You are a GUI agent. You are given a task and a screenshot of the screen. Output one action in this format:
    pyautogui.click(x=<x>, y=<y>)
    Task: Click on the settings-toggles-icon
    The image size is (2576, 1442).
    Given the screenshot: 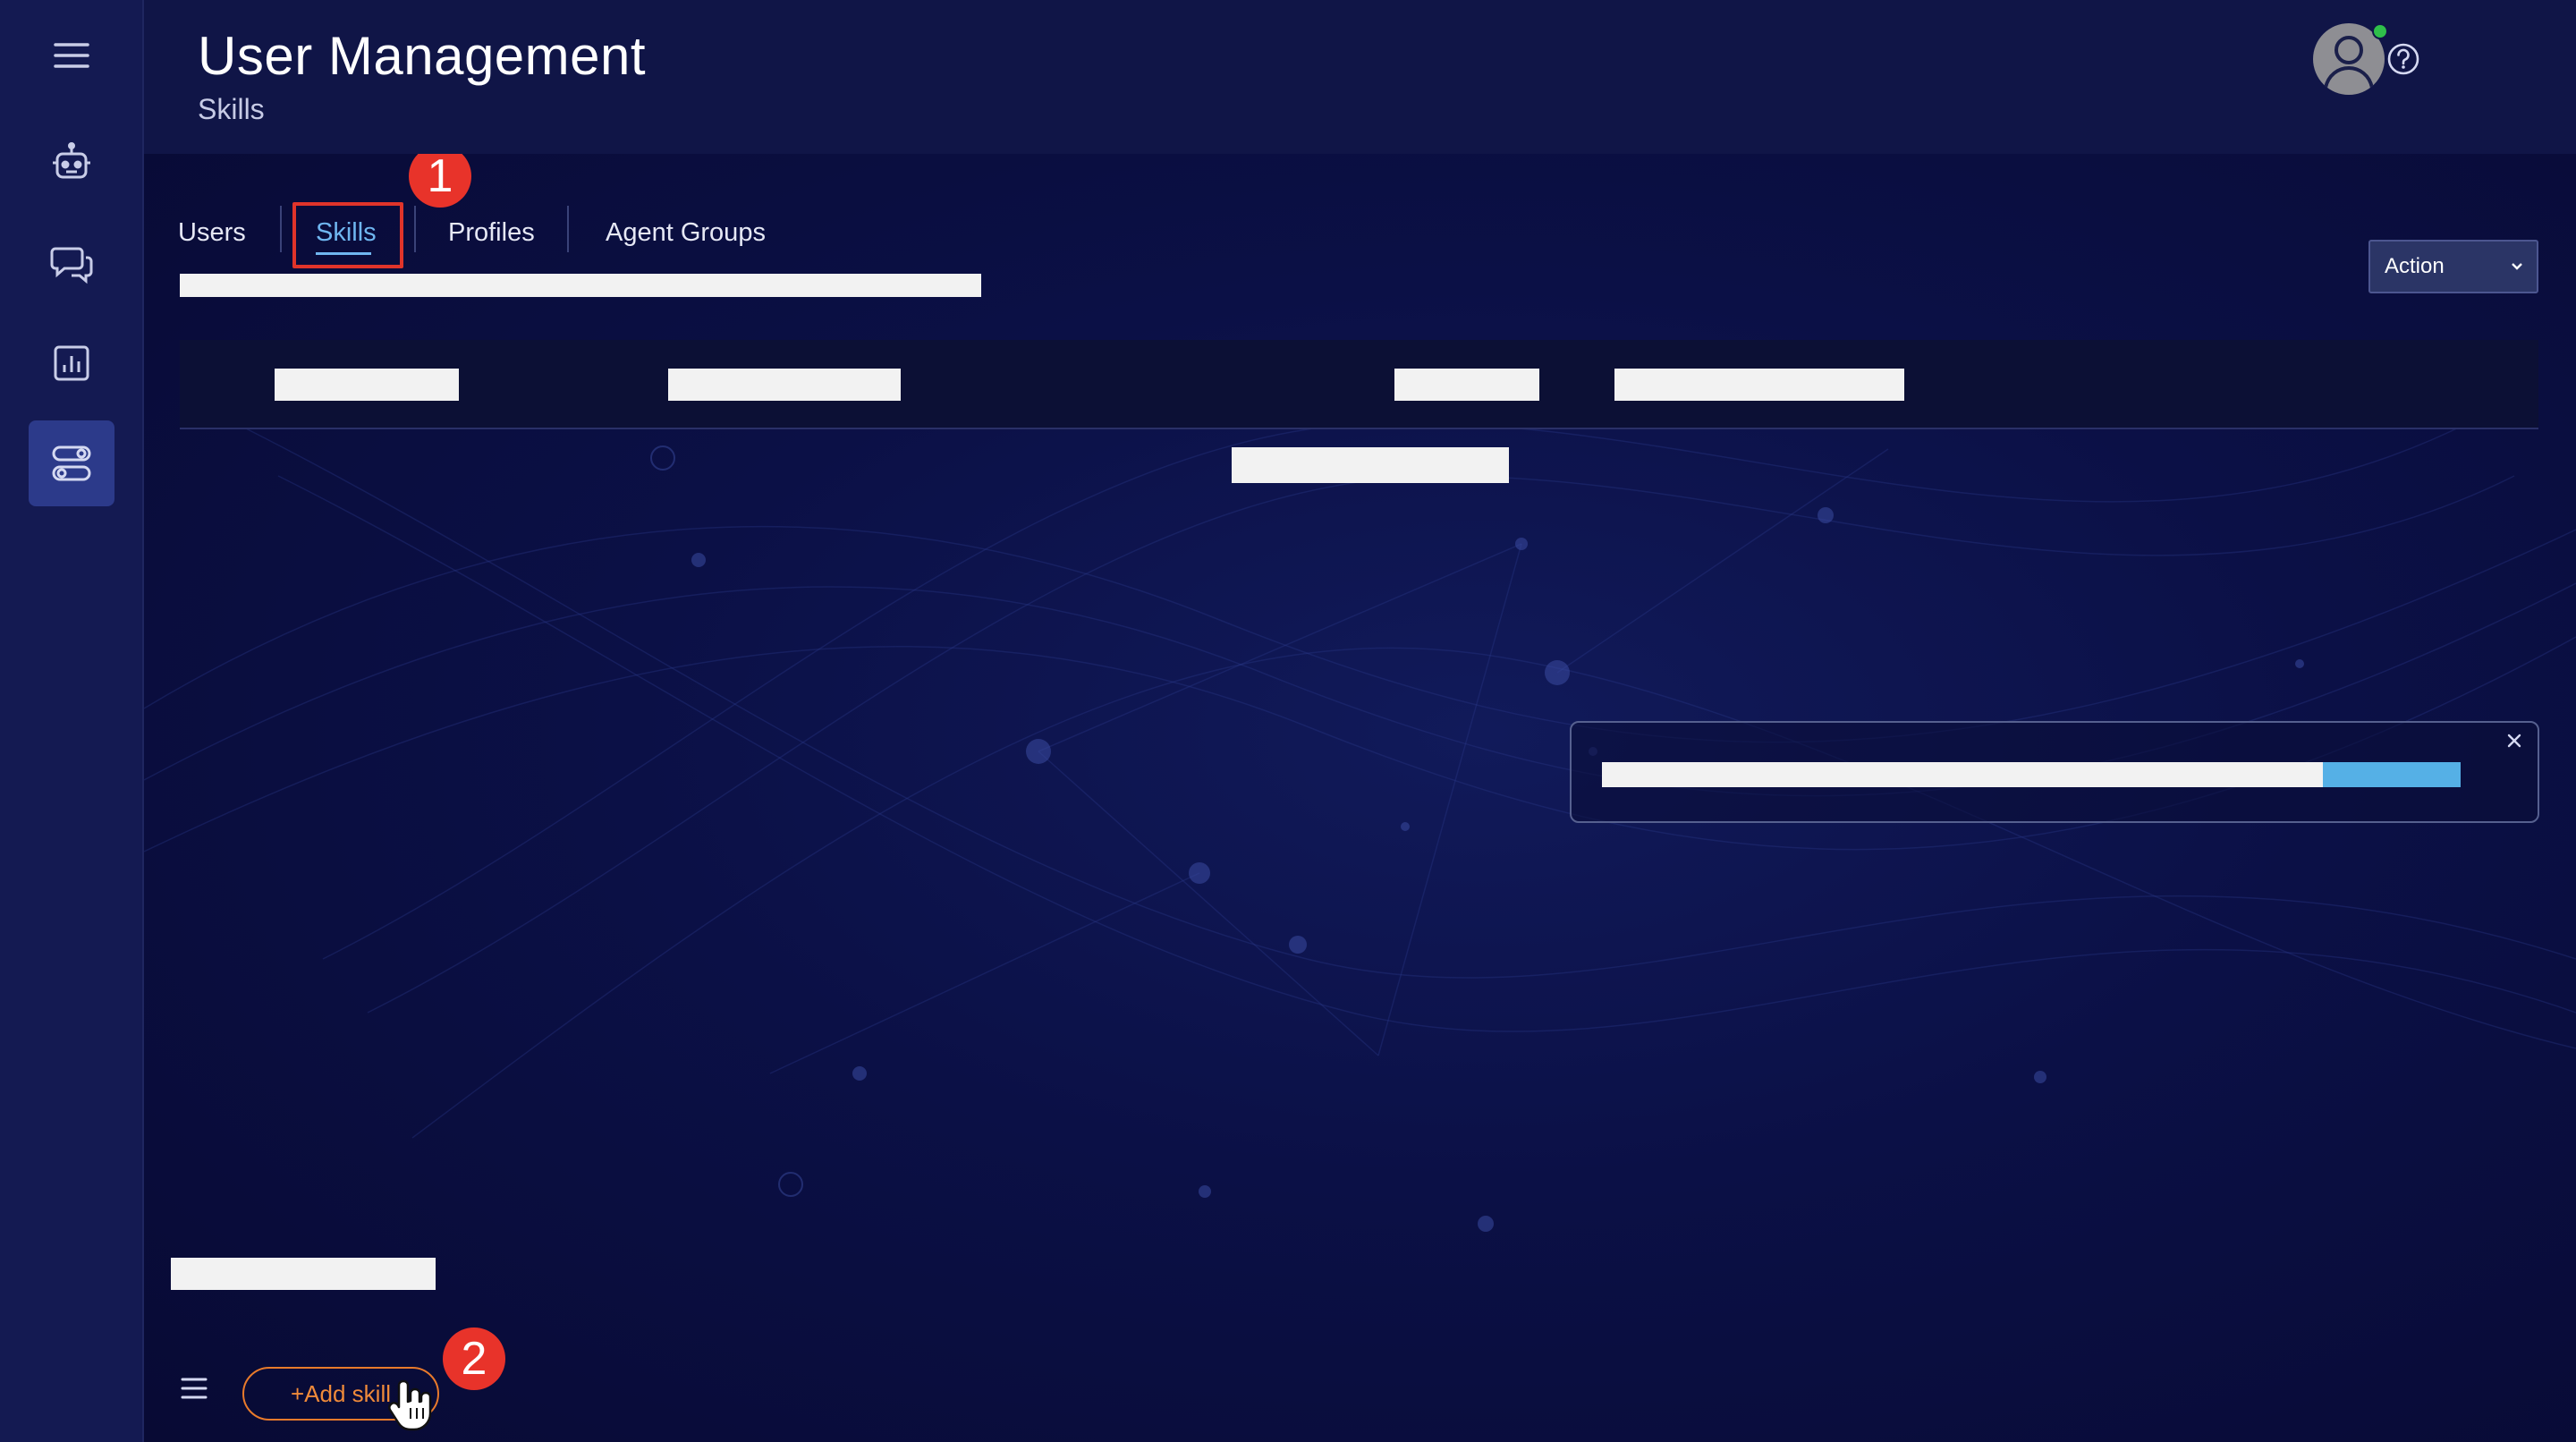 What is the action you would take?
    pyautogui.click(x=71, y=463)
    